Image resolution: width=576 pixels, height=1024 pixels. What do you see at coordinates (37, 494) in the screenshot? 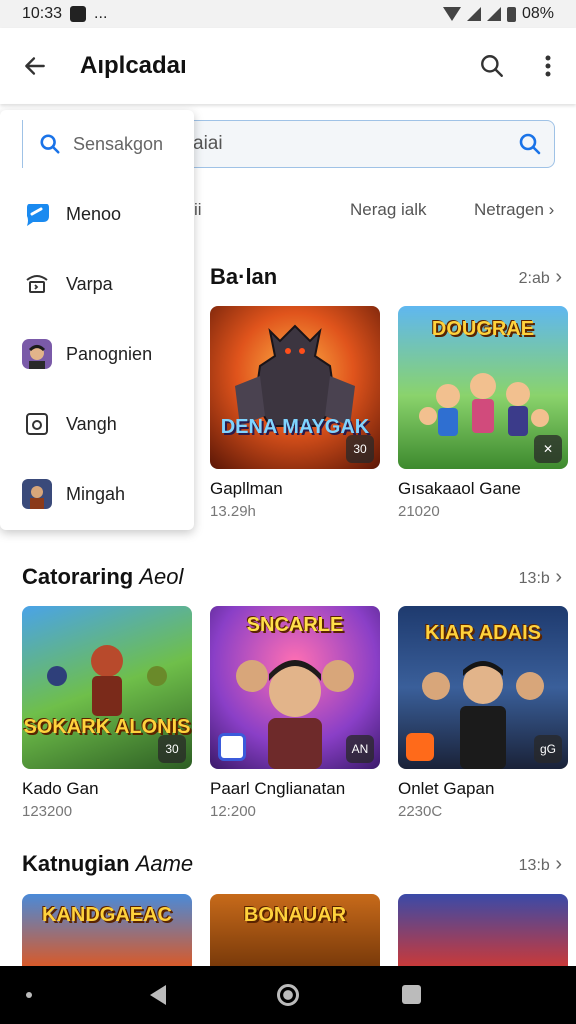
I see `game-thumb-icon` at bounding box center [37, 494].